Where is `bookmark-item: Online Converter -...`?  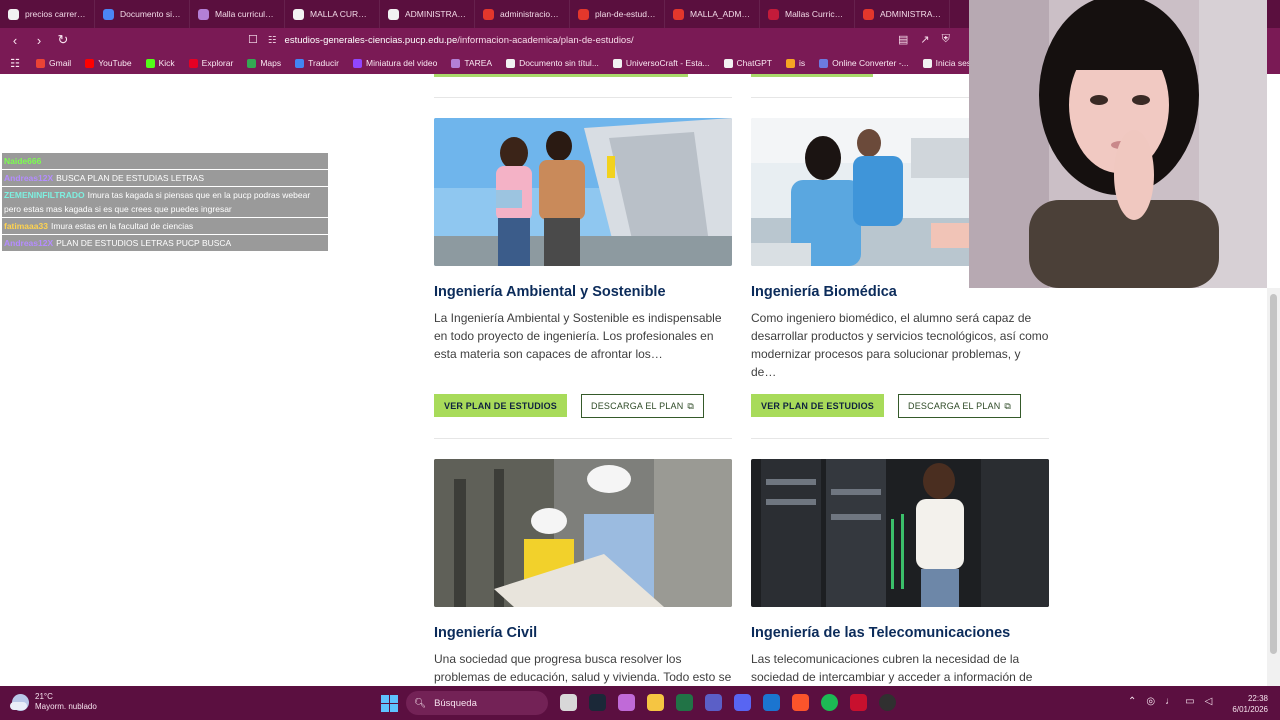 bookmark-item: Online Converter -... is located at coordinates (864, 63).